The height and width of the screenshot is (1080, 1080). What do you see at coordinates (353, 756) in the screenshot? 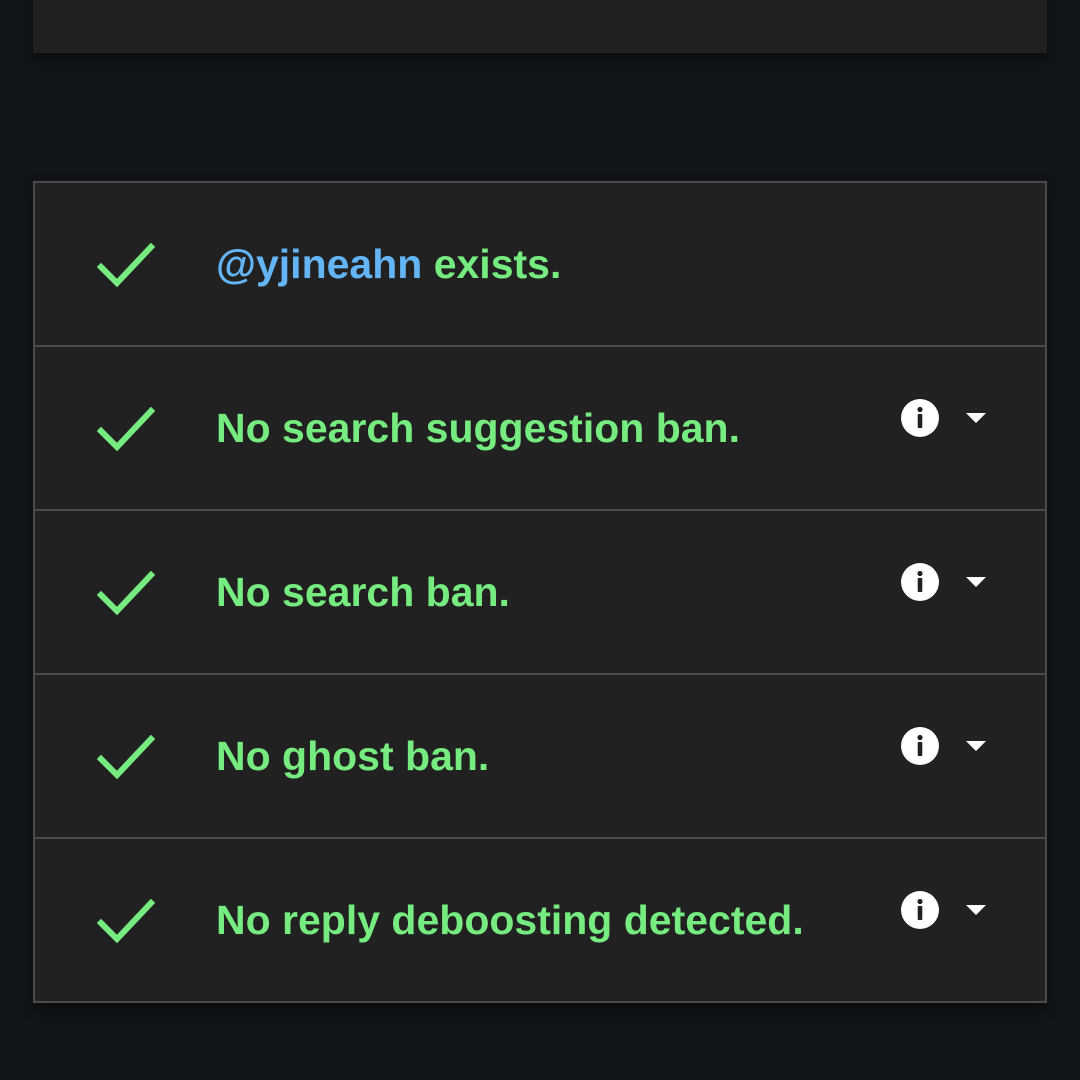
I see `result-text: No ghost ban.` at bounding box center [353, 756].